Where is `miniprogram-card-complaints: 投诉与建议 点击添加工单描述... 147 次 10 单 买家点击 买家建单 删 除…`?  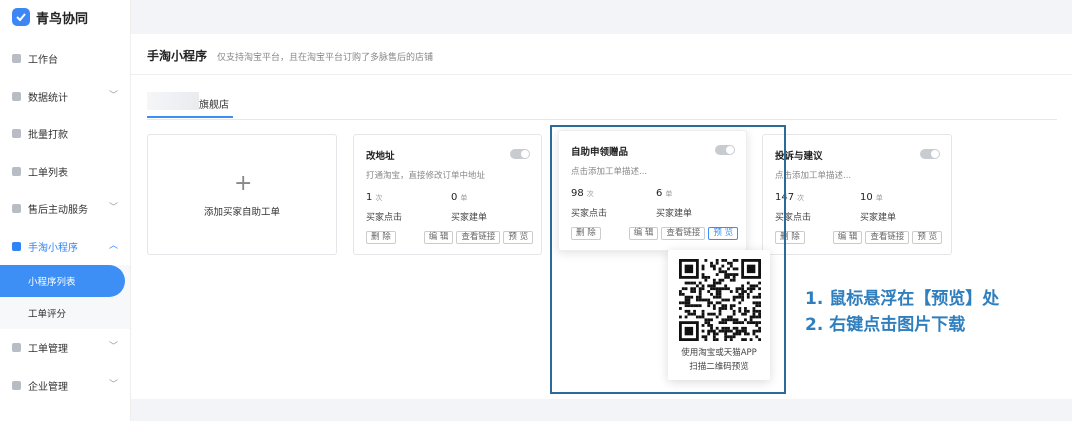 miniprogram-card-complaints: 投诉与建议 点击添加工单描述... 147 次 10 单 买家点击 买家建单 删 除… is located at coordinates (857, 194).